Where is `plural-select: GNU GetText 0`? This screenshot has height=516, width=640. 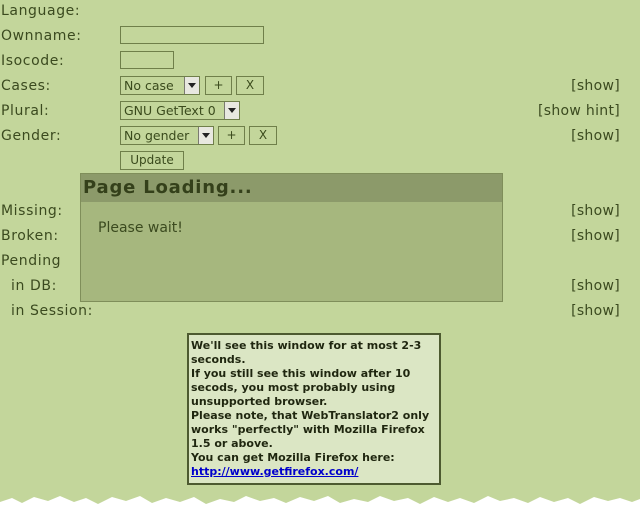 plural-select: GNU GetText 0 is located at coordinates (180, 110).